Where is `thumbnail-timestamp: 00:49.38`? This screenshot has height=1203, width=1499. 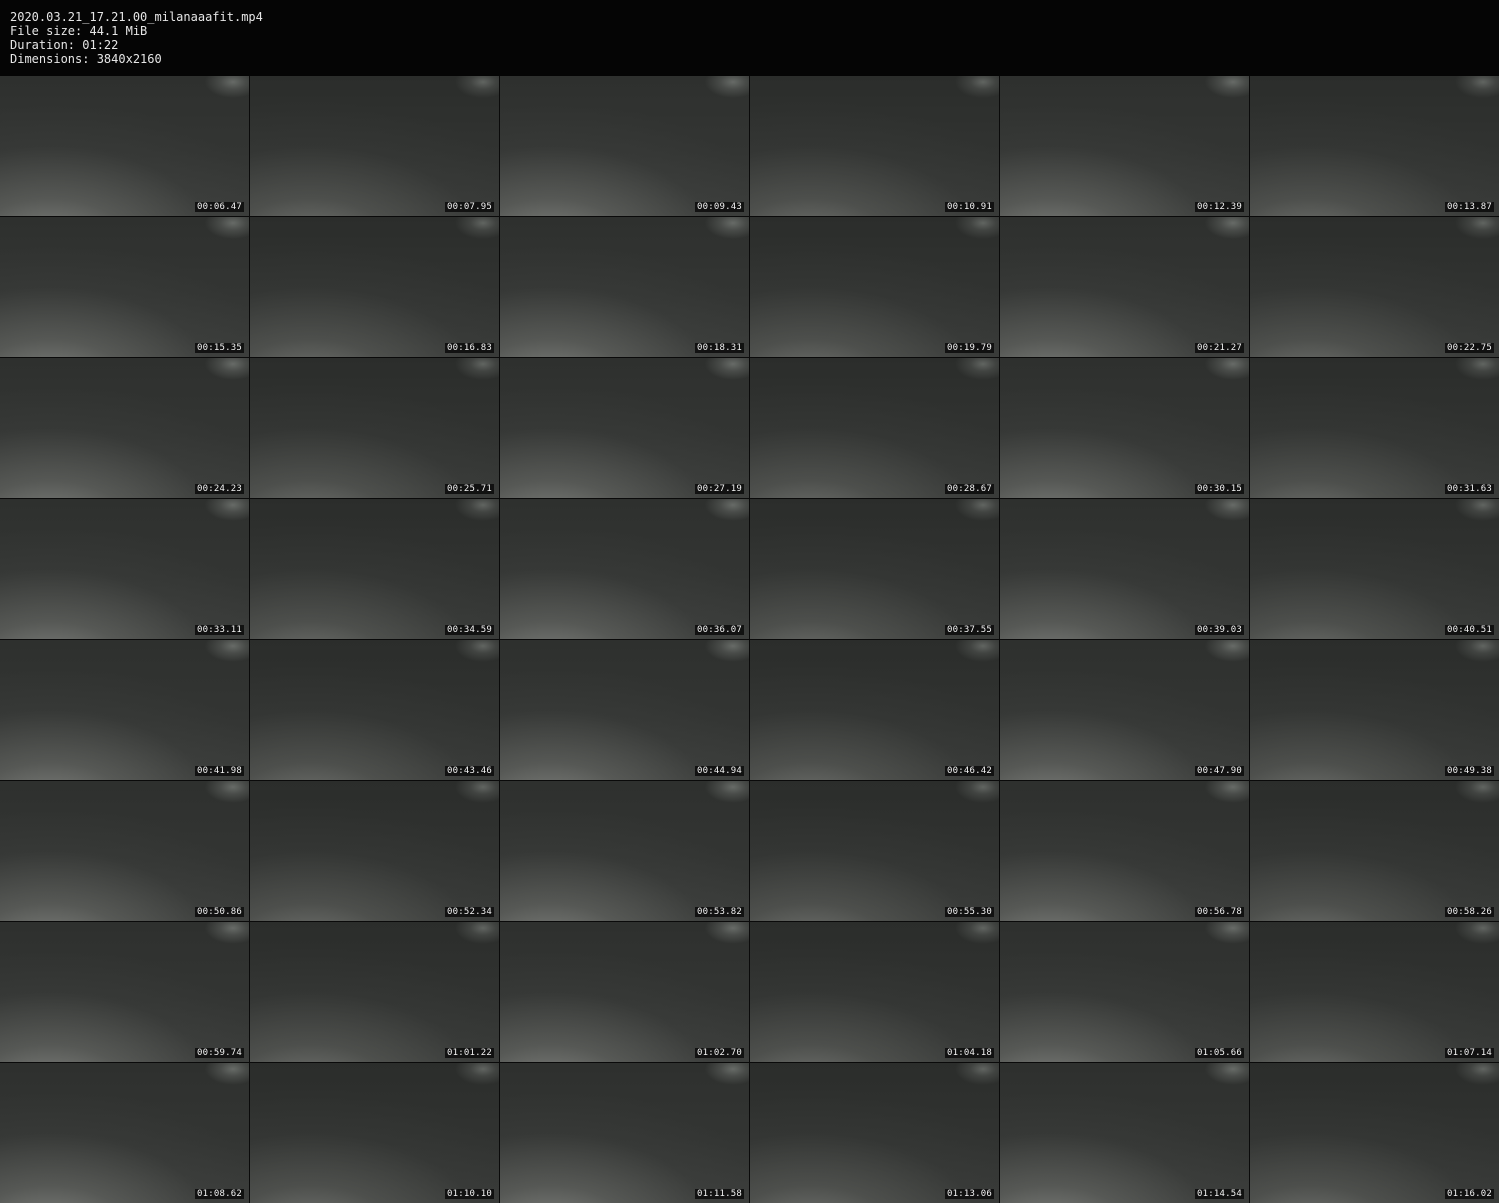 thumbnail-timestamp: 00:49.38 is located at coordinates (1469, 771).